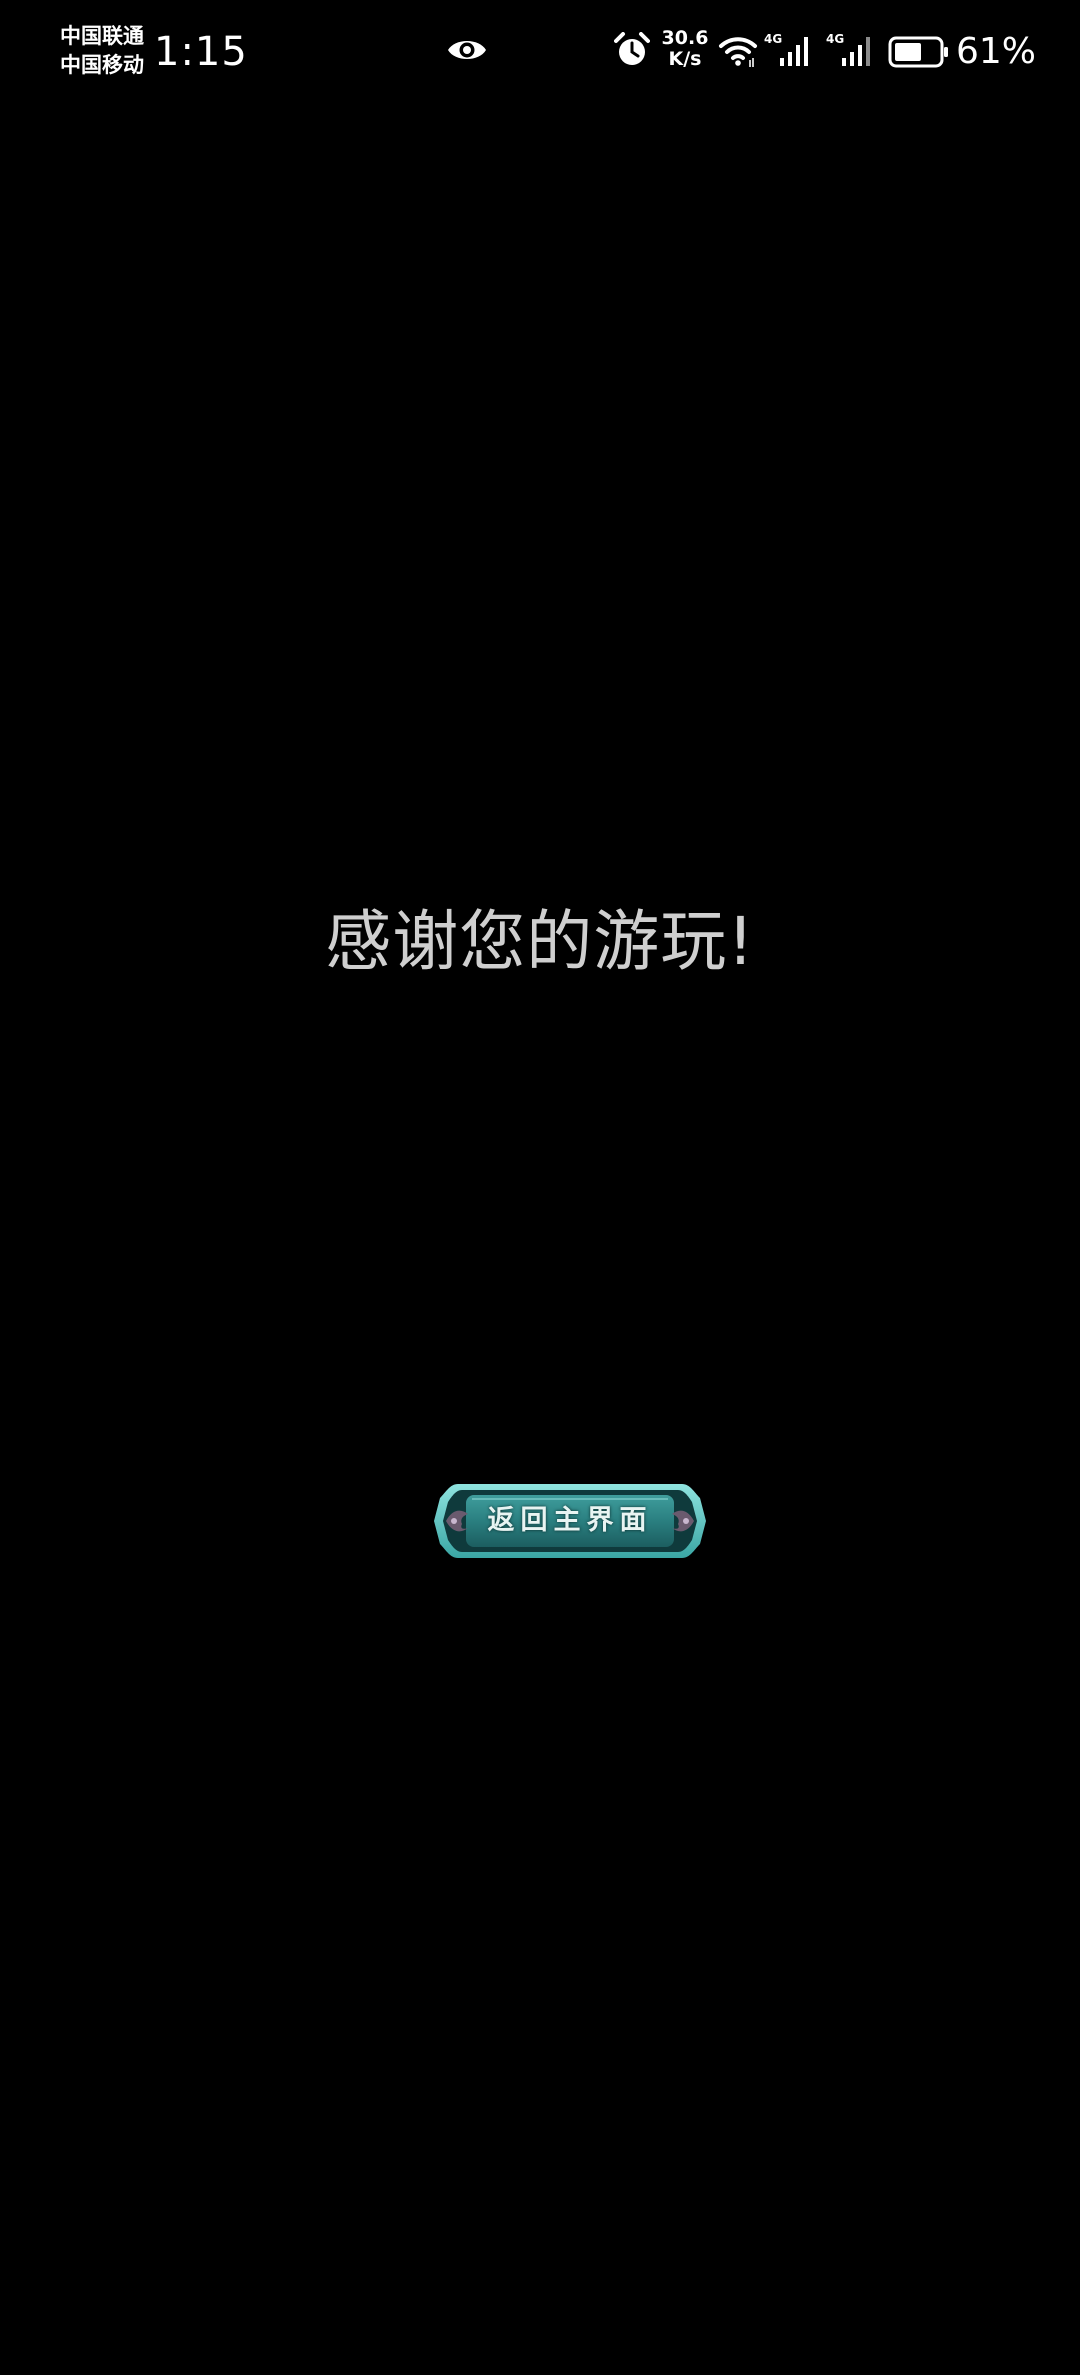 This screenshot has width=1080, height=2375. Describe the element at coordinates (106, 51) in the screenshot. I see `carrier-names: 中国联通 中国移动` at that location.